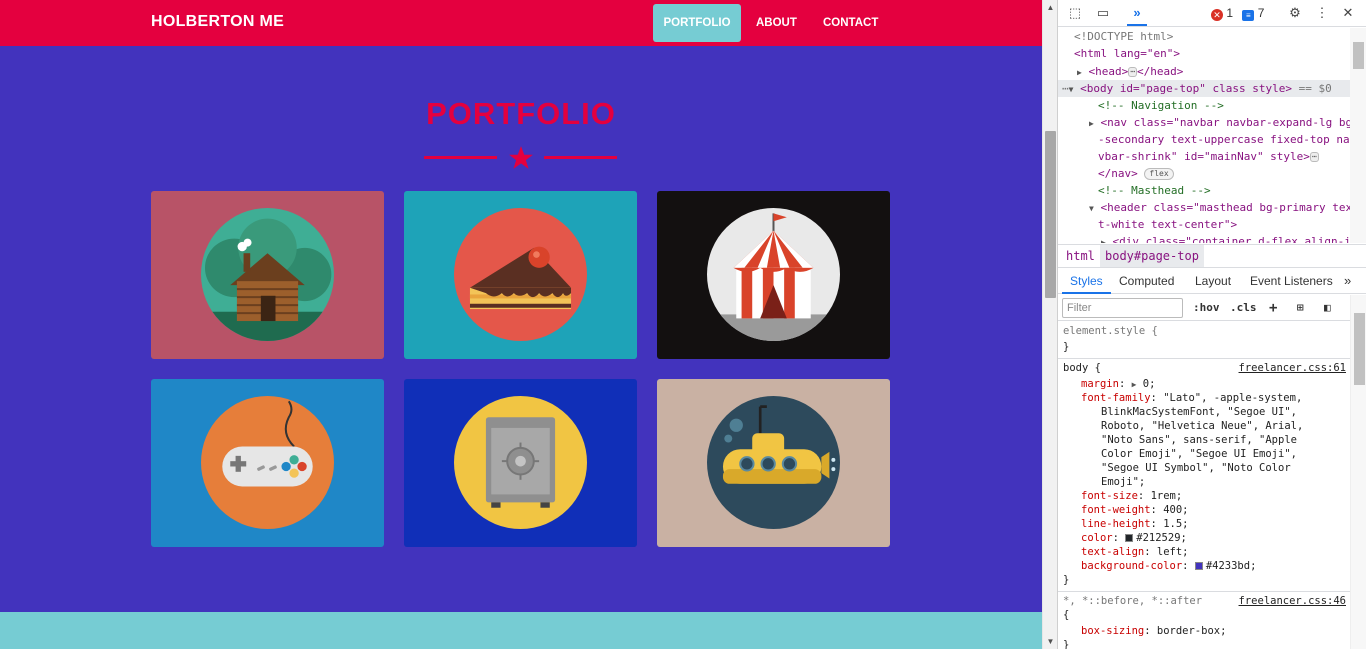 The width and height of the screenshot is (1366, 649). What do you see at coordinates (1261, 13) in the screenshot?
I see `message-count: 7` at bounding box center [1261, 13].